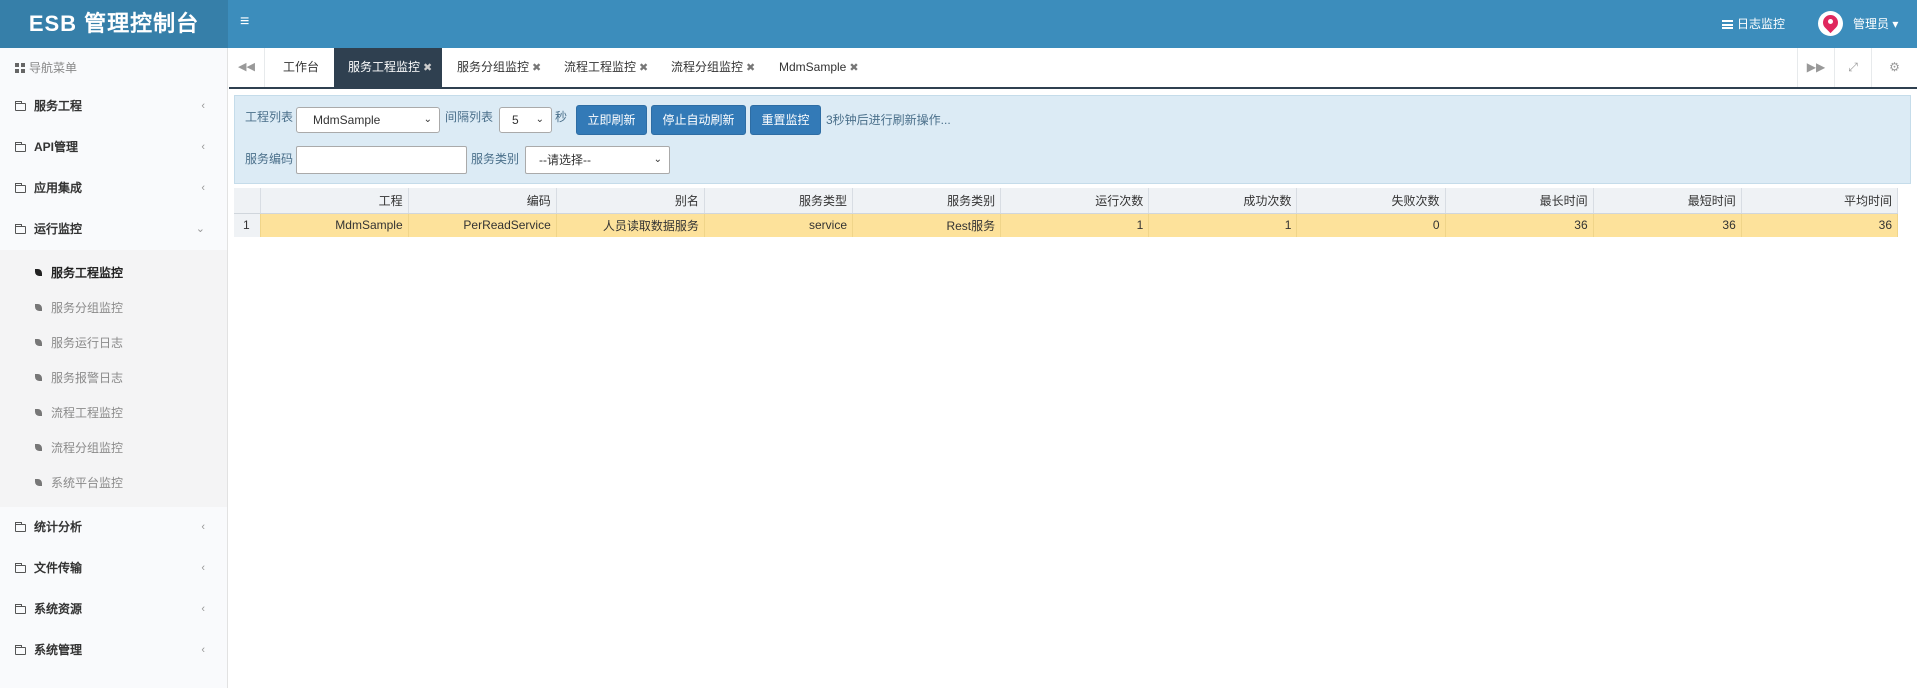 Image resolution: width=1917 pixels, height=688 pixels. Describe the element at coordinates (113, 609) in the screenshot. I see `sidebar-item-system-resources: 系统资源 ‹` at that location.